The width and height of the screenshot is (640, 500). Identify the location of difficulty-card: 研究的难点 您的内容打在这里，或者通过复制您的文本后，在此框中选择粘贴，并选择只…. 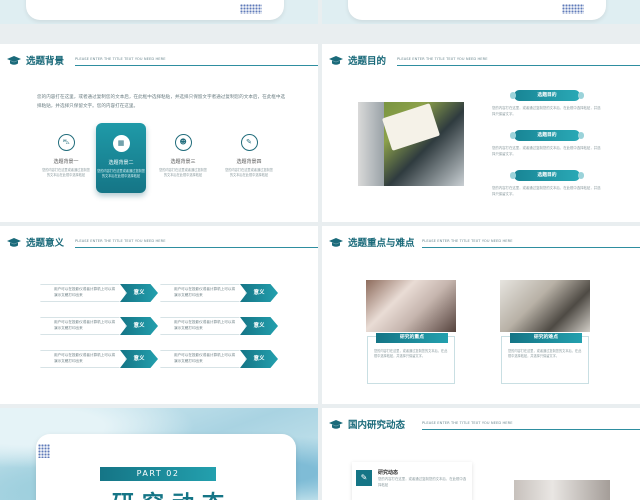
(545, 358).